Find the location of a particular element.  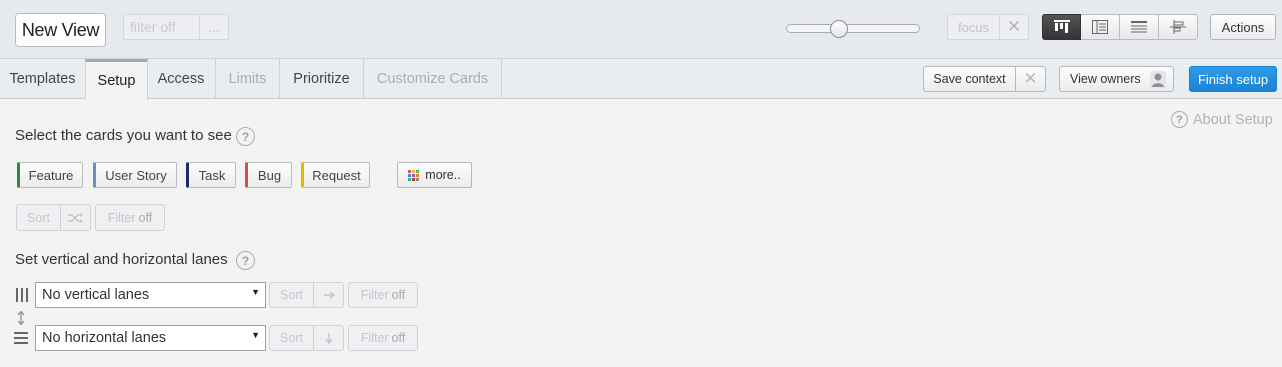

focus-button: focus is located at coordinates (973, 27).